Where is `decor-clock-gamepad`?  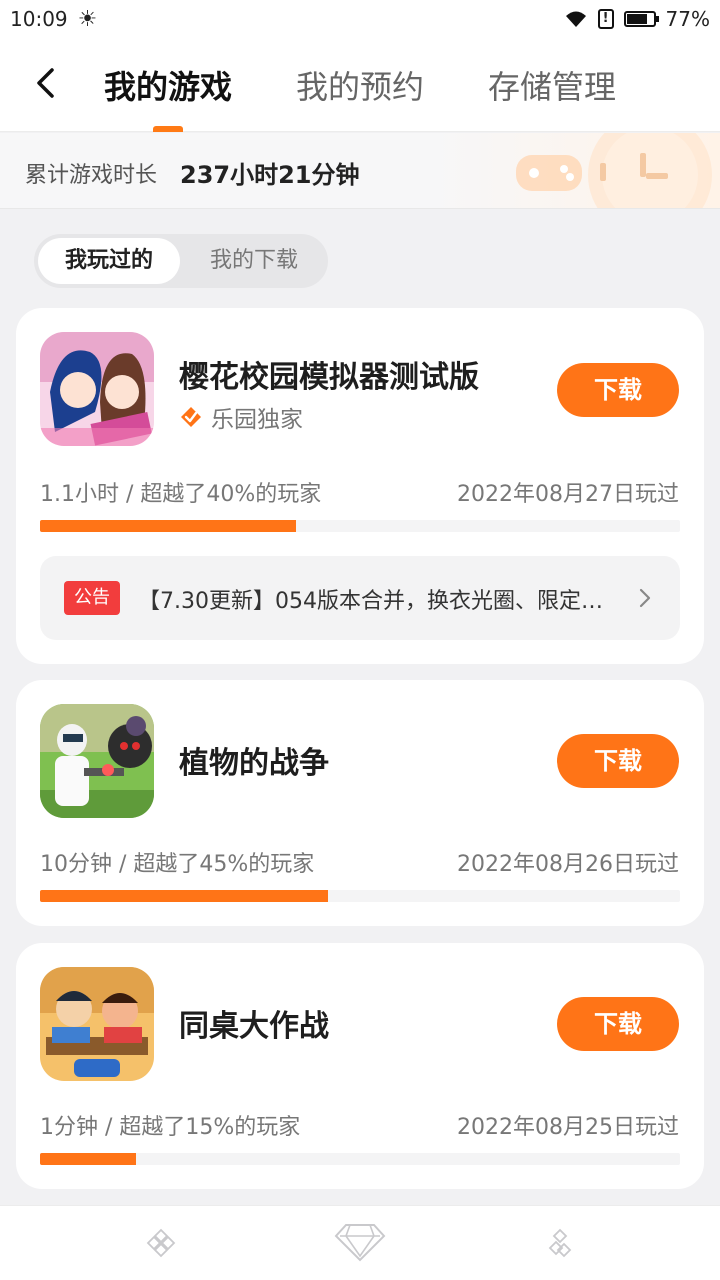
decor-clock-gamepad is located at coordinates (614, 170).